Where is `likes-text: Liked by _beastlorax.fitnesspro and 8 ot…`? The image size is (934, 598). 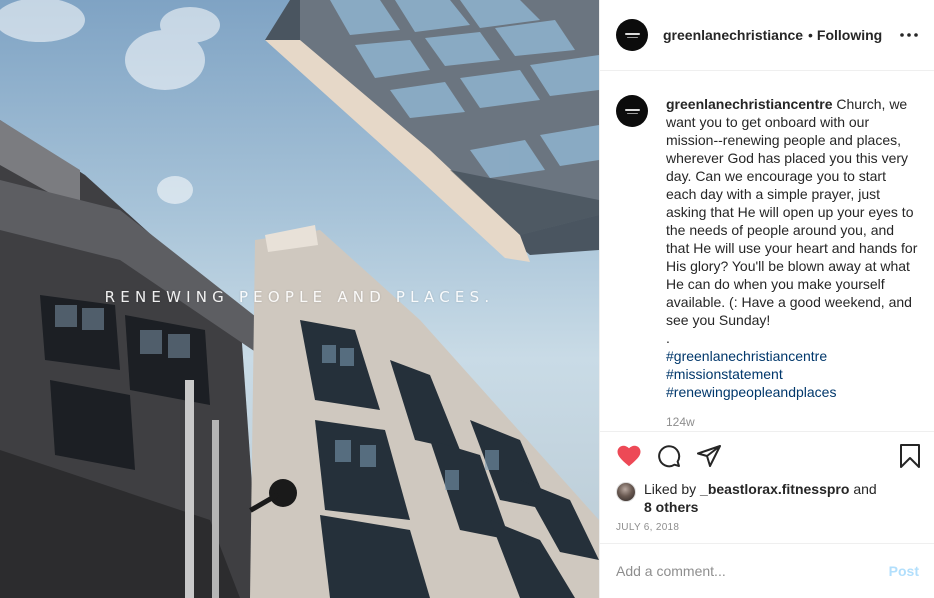 likes-text: Liked by _beastlorax.fitnesspro and 8 ot… is located at coordinates (760, 498).